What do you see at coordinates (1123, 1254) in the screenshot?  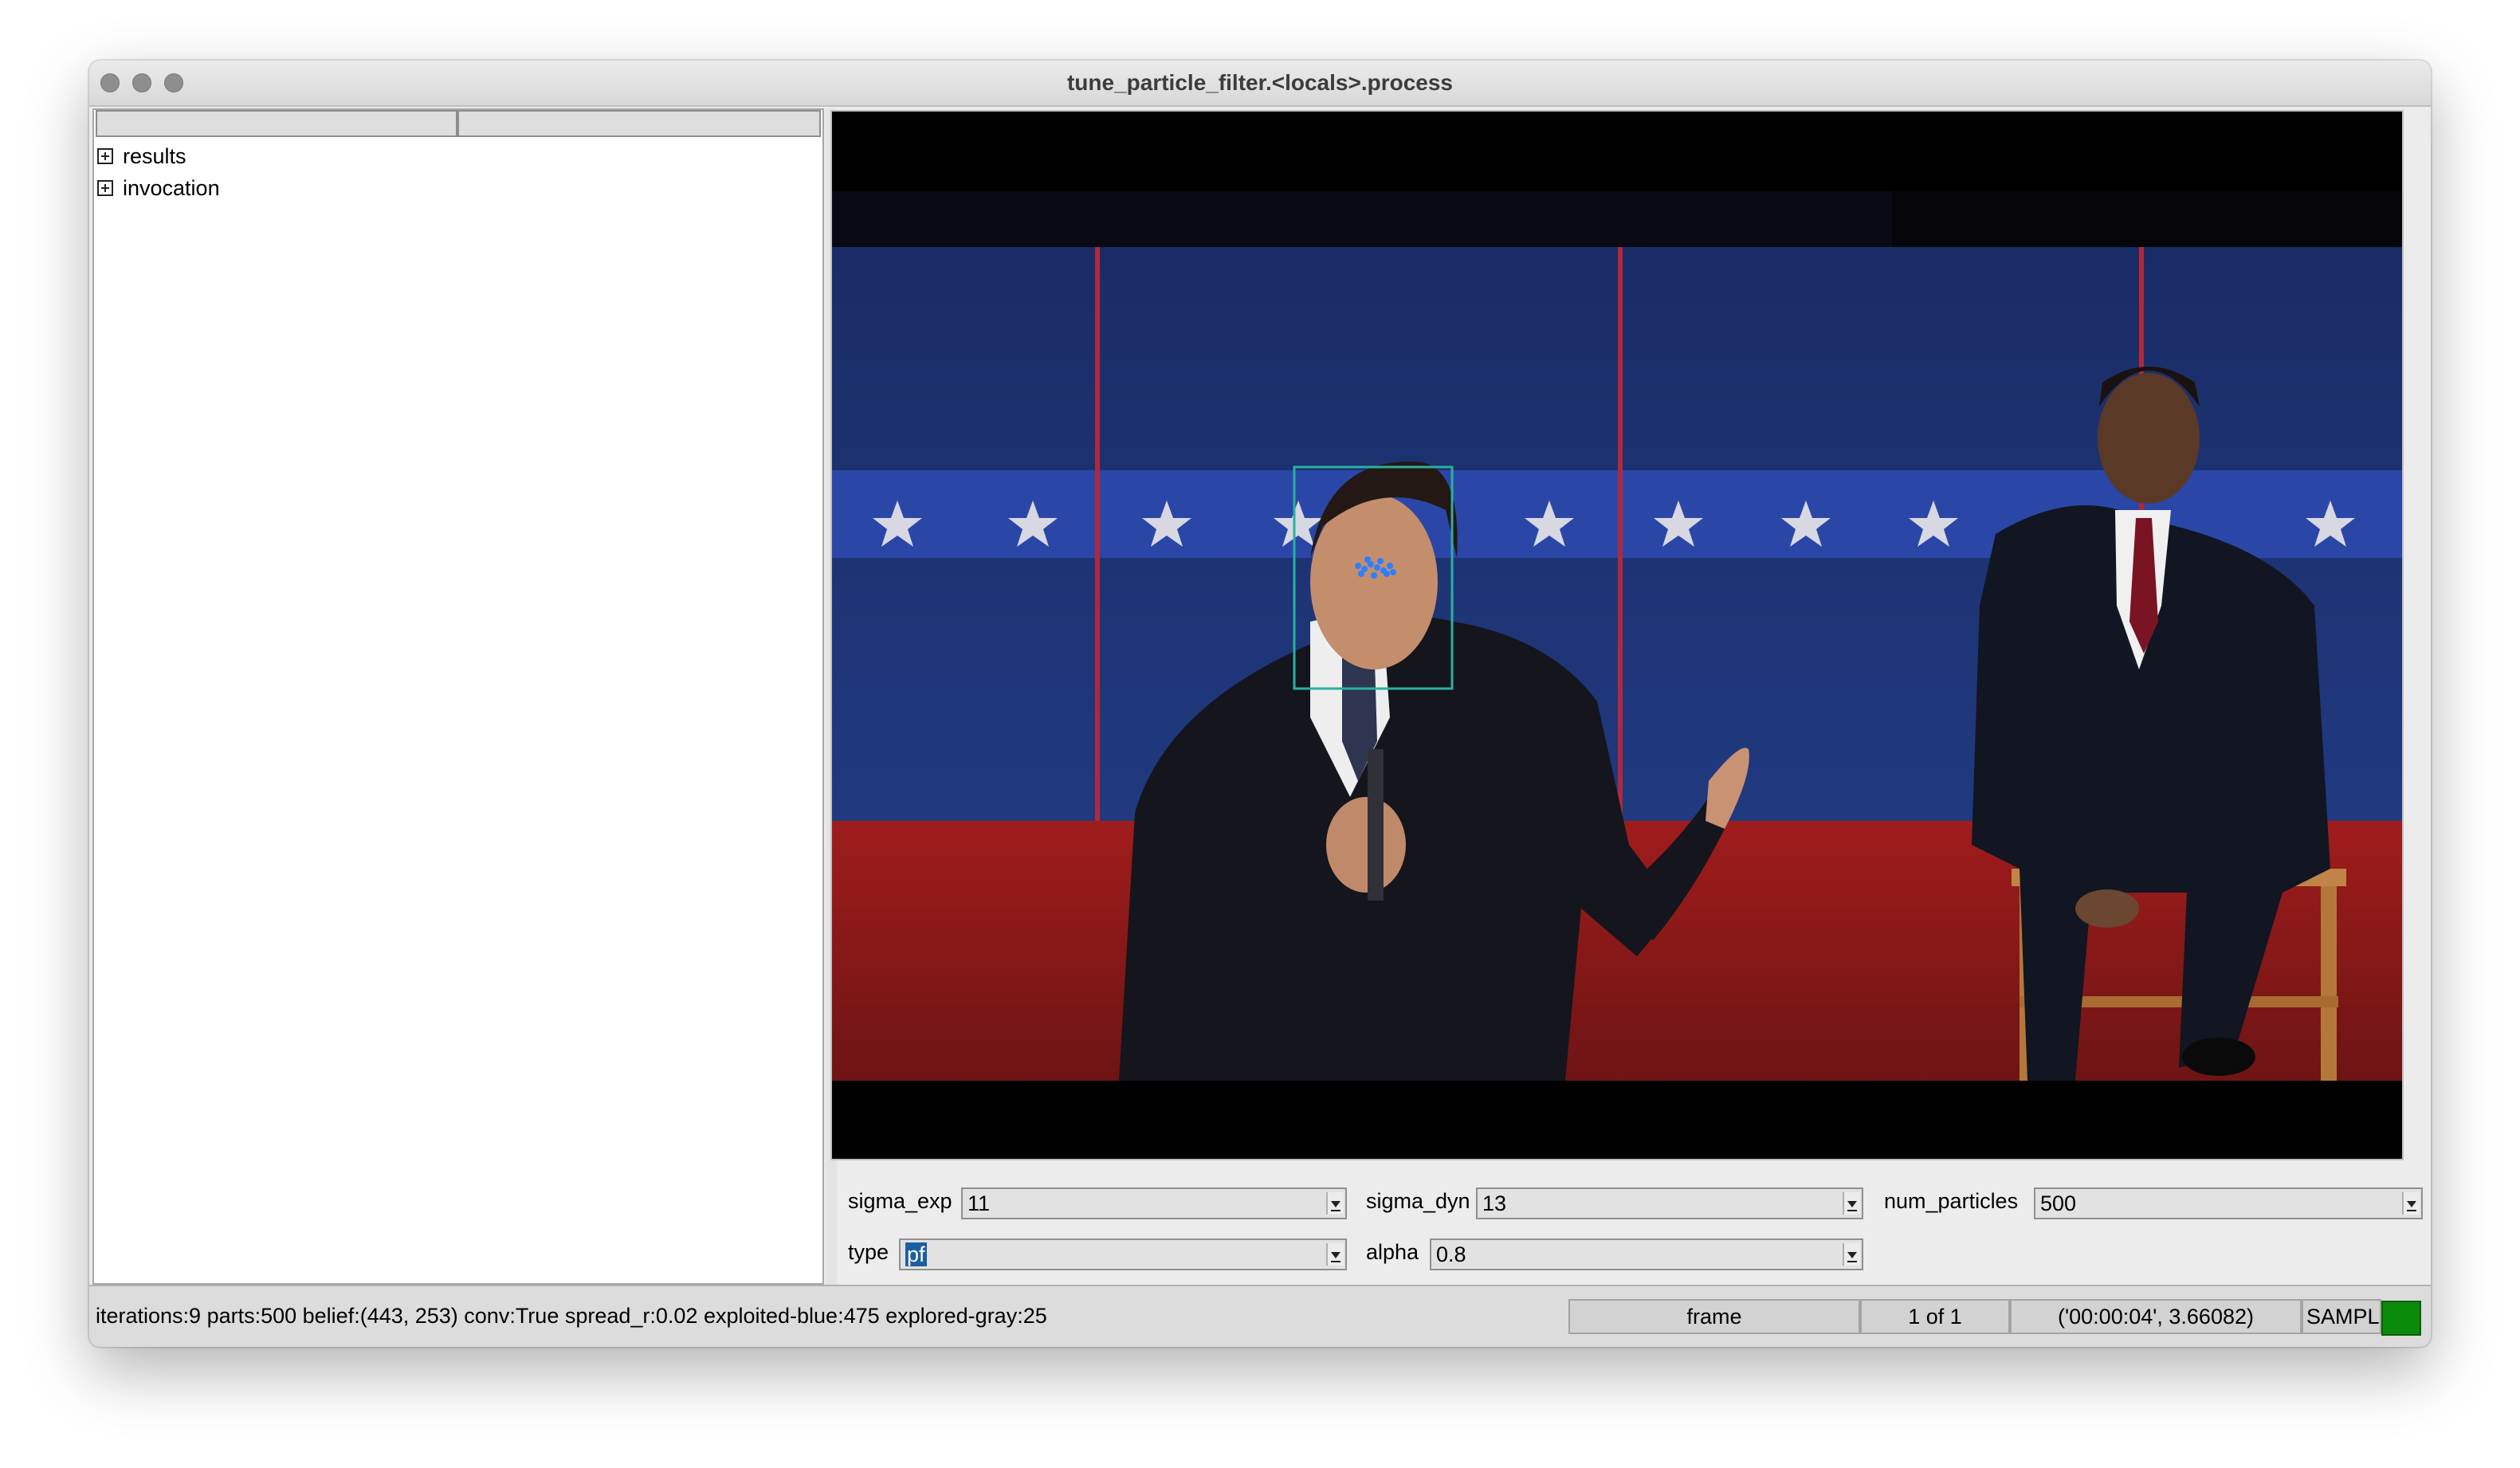 I see `type-combo: pf` at bounding box center [1123, 1254].